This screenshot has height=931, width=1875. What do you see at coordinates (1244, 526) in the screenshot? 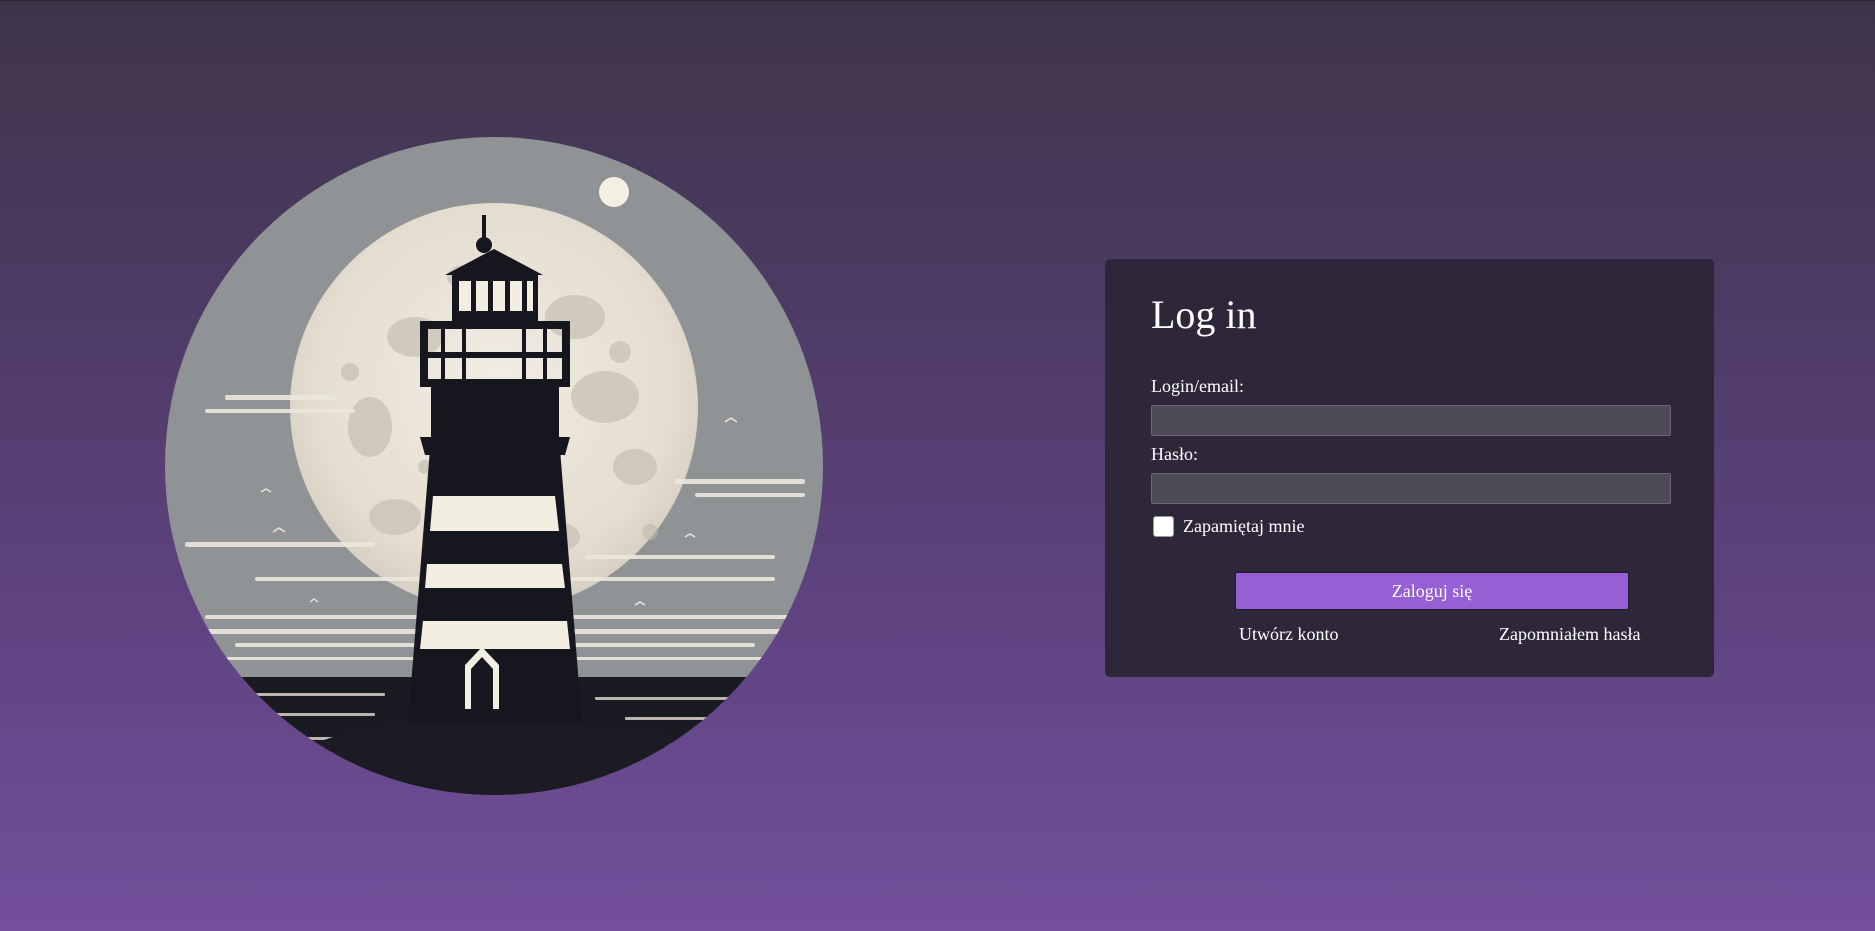
I see `remember-me-label: Zapamiętaj mnie` at bounding box center [1244, 526].